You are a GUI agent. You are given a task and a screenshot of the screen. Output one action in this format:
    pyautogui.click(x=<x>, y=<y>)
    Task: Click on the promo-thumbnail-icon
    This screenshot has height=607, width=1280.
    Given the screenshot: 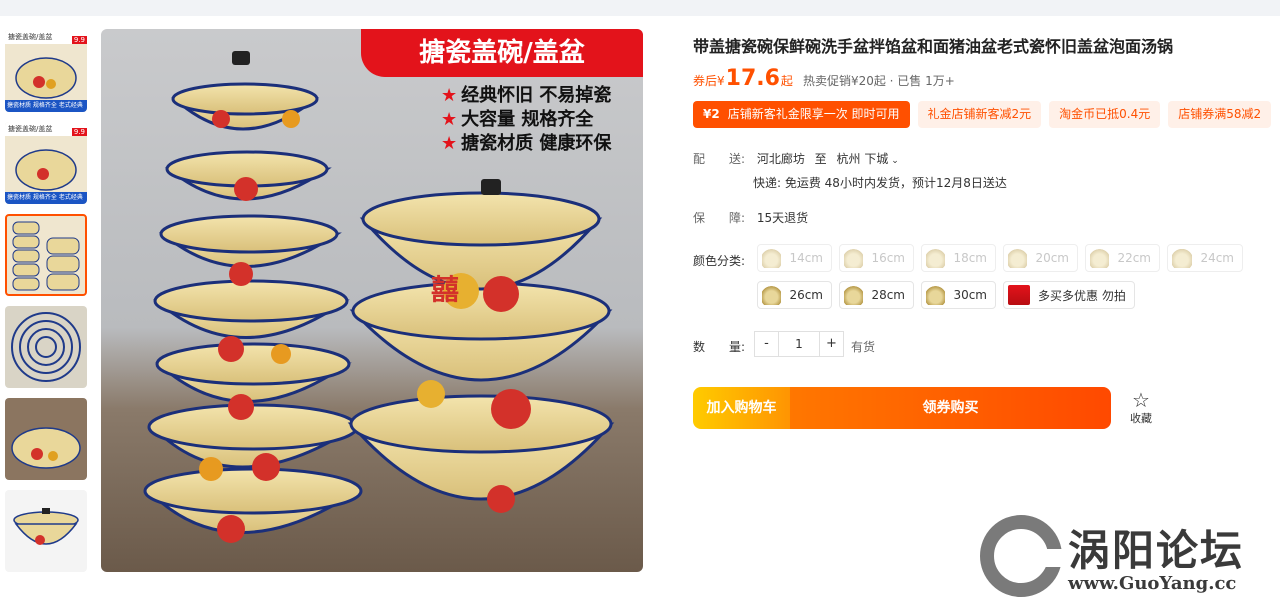 What is the action you would take?
    pyautogui.click(x=1019, y=295)
    